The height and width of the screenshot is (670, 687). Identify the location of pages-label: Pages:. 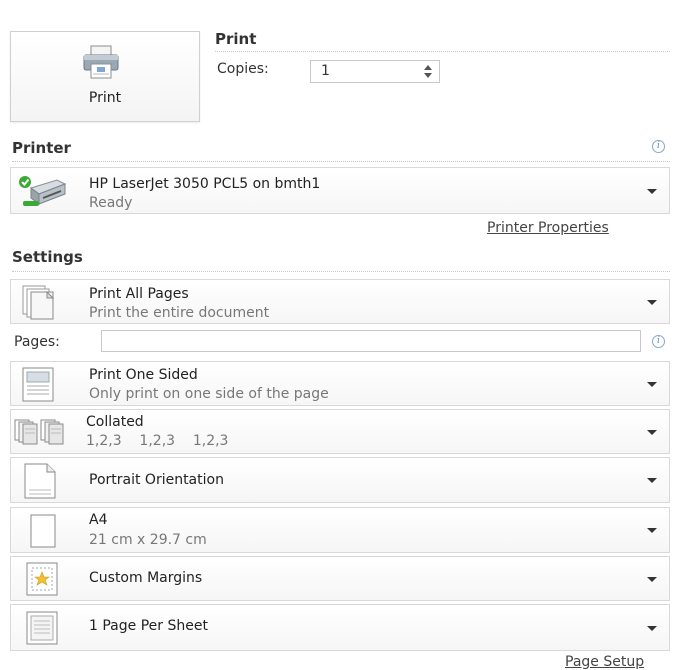
(37, 342).